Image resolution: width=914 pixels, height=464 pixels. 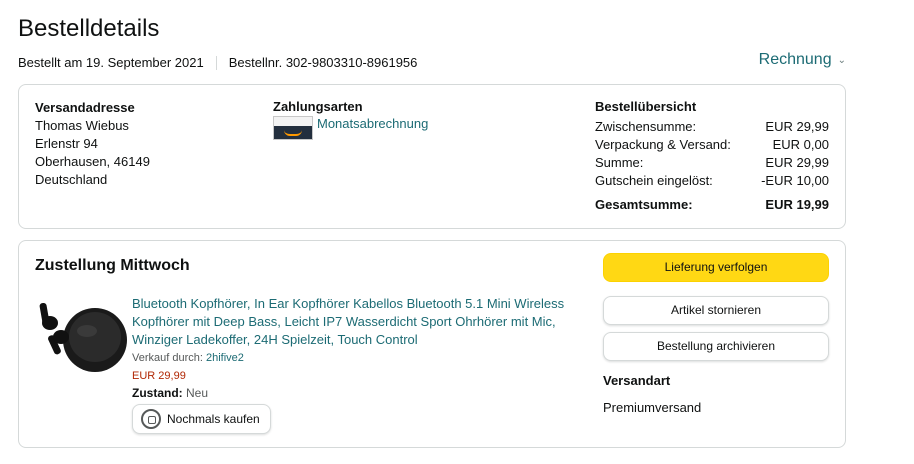 What do you see at coordinates (323, 62) in the screenshot?
I see `order-number: Bestellnr. 302-9803310-8961956` at bounding box center [323, 62].